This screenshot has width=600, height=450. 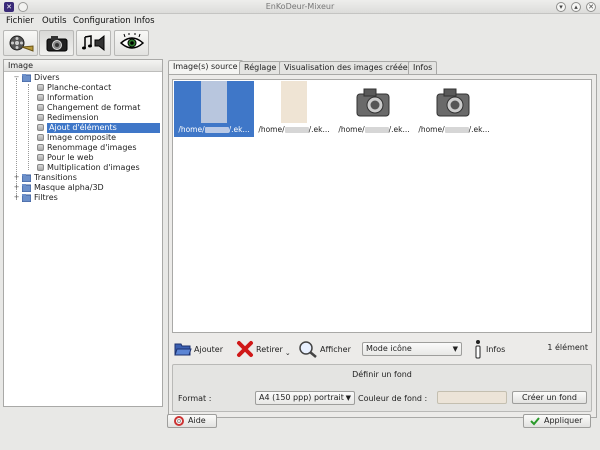 I want to click on infos-button: Infos, so click(x=488, y=349).